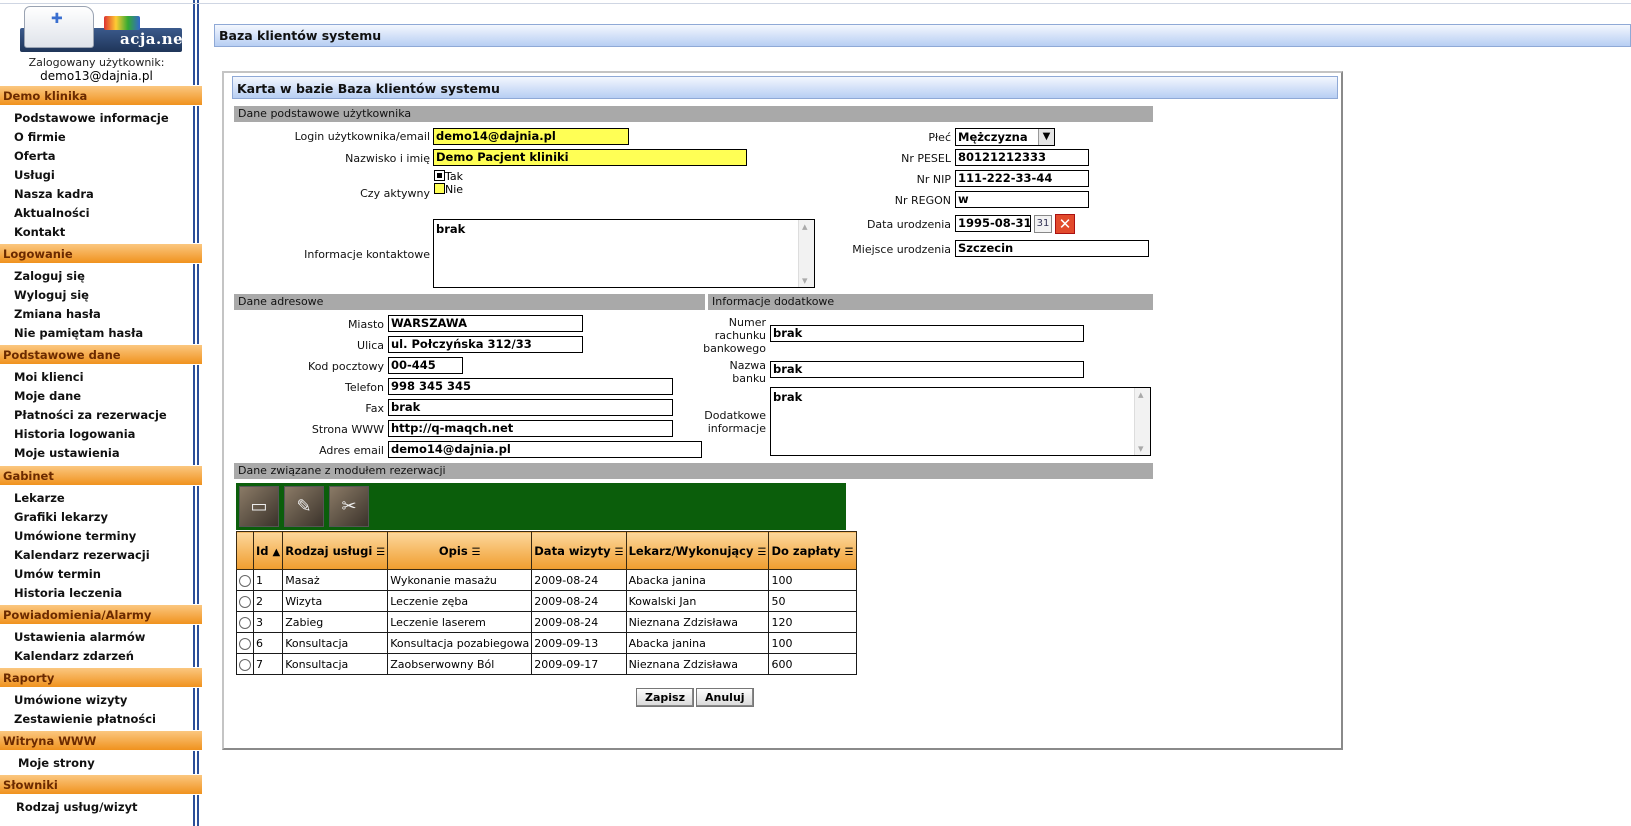  Describe the element at coordinates (335, 550) in the screenshot. I see `column-header-service: Rodzaj usługi ☰` at that location.